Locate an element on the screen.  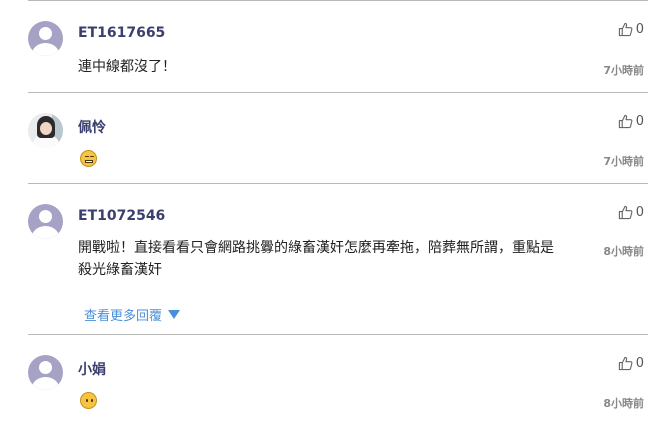
view-more-replies-link: 查看更多回覆 is located at coordinates (132, 314).